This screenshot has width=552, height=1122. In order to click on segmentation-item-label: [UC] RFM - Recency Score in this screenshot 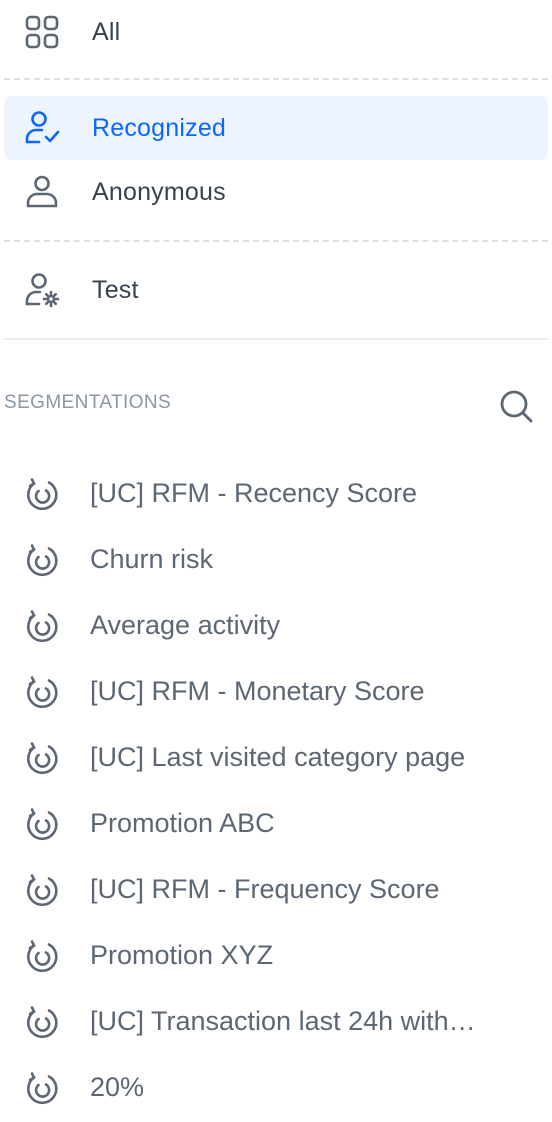, I will do `click(254, 493)`.